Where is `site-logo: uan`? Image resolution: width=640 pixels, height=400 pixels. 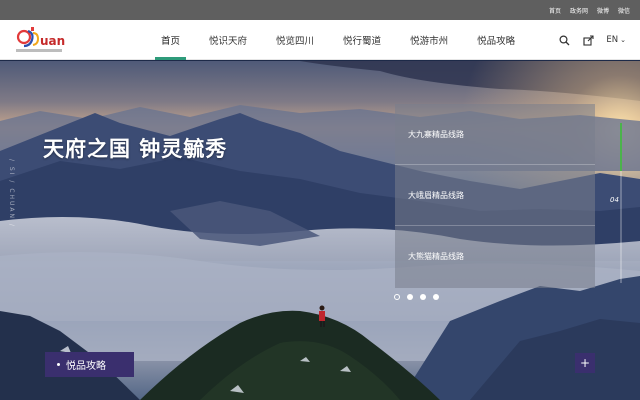
site-logo: uan is located at coordinates (49, 40).